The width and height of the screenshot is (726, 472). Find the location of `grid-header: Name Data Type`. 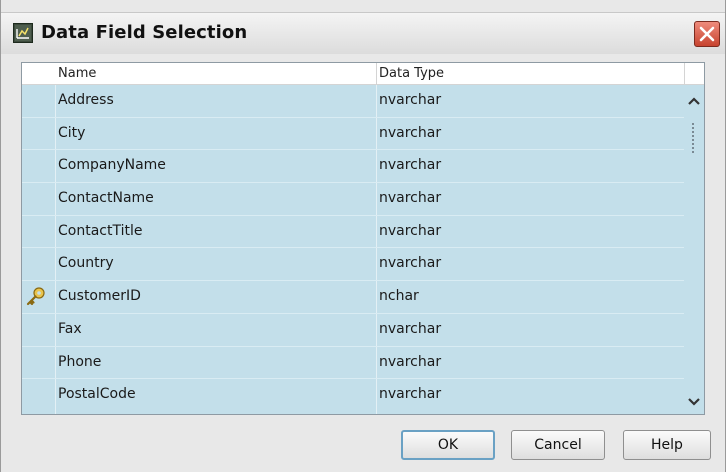

grid-header: Name Data Type is located at coordinates (363, 74).